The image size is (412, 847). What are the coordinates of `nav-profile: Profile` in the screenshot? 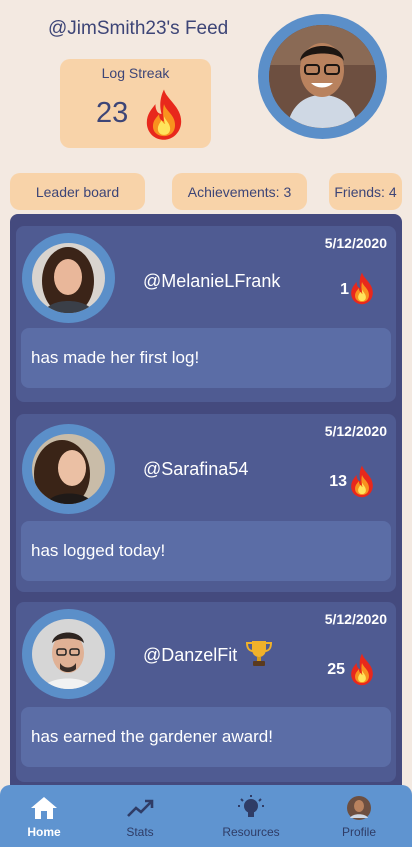 It's located at (359, 817).